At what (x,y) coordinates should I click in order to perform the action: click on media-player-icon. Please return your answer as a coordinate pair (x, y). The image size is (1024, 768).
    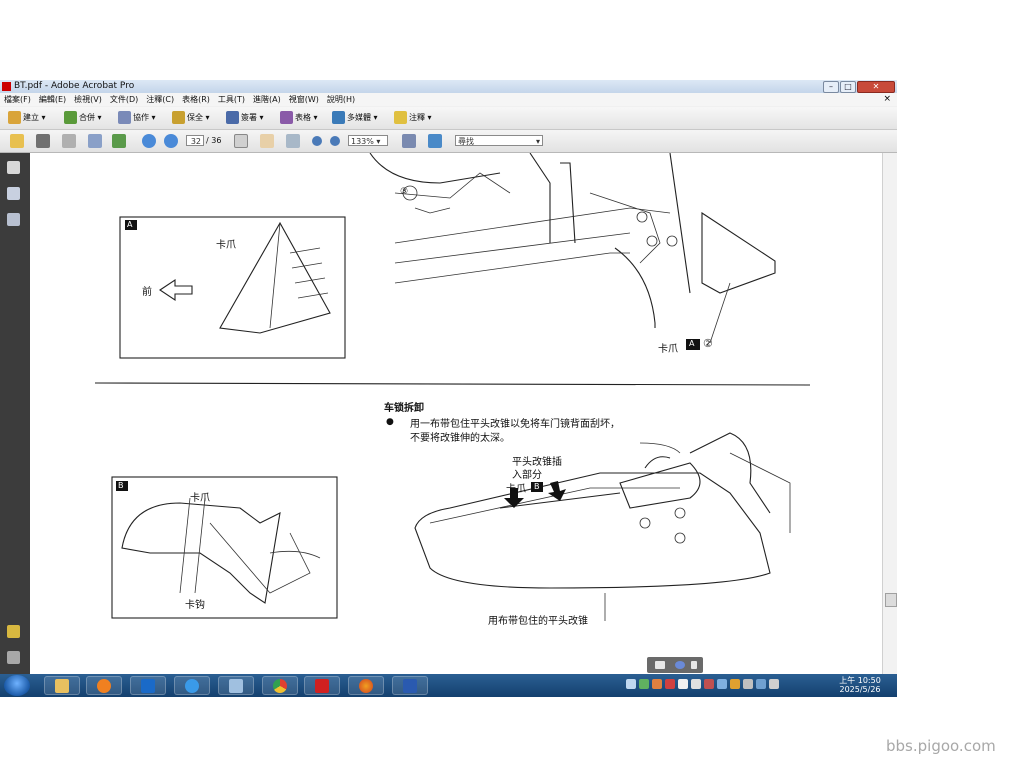
    Looking at the image, I should click on (104, 686).